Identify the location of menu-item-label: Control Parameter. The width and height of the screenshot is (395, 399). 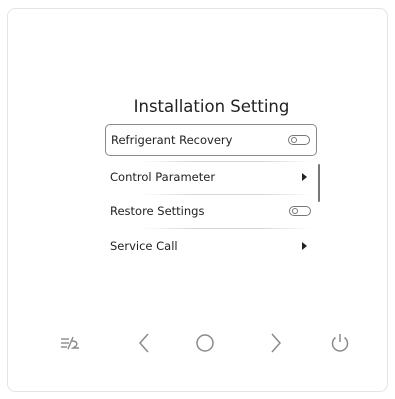
(163, 177).